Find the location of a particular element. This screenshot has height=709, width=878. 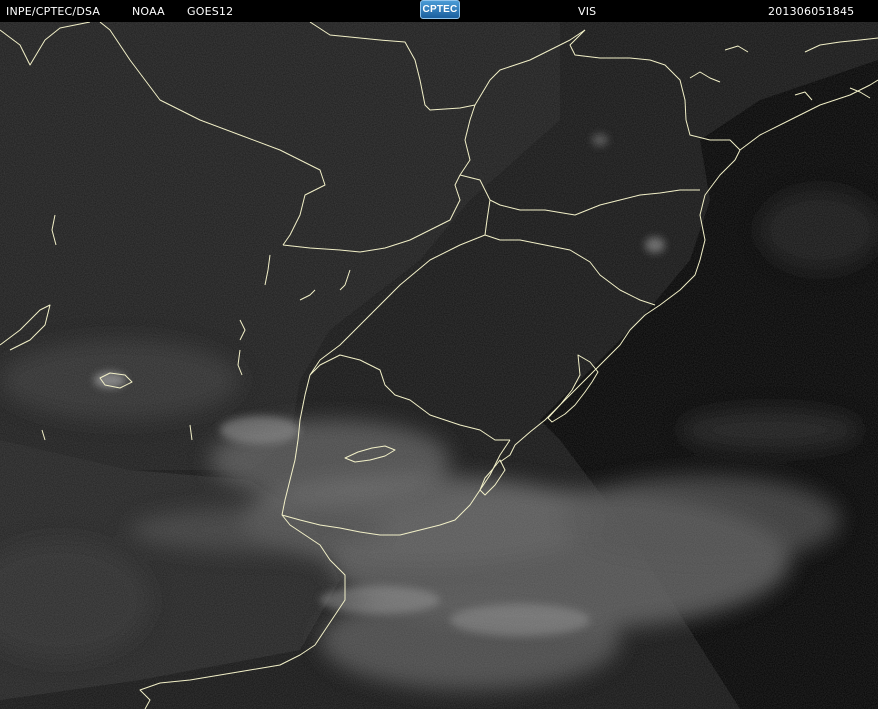

timestamp-label: 201306051845 is located at coordinates (811, 11).